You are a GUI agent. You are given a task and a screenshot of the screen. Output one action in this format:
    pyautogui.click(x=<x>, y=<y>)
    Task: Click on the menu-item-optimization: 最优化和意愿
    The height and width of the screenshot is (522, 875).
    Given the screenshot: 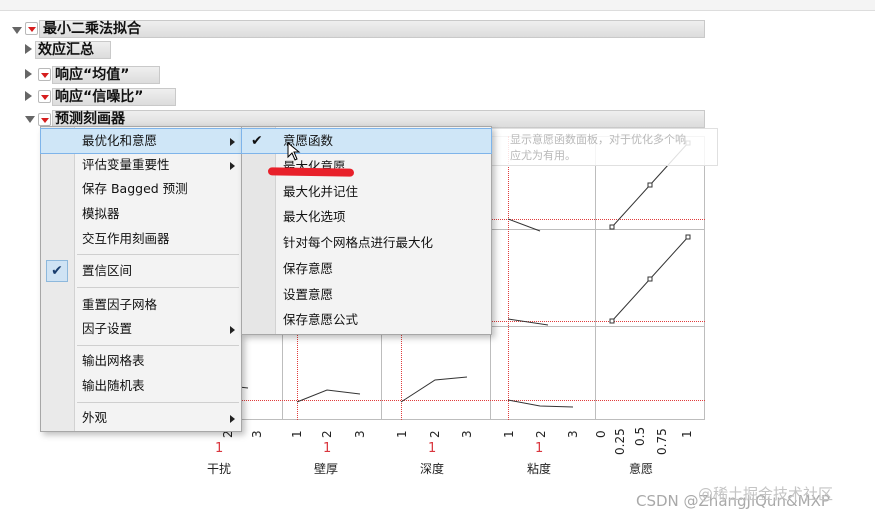 What is the action you would take?
    pyautogui.click(x=141, y=141)
    